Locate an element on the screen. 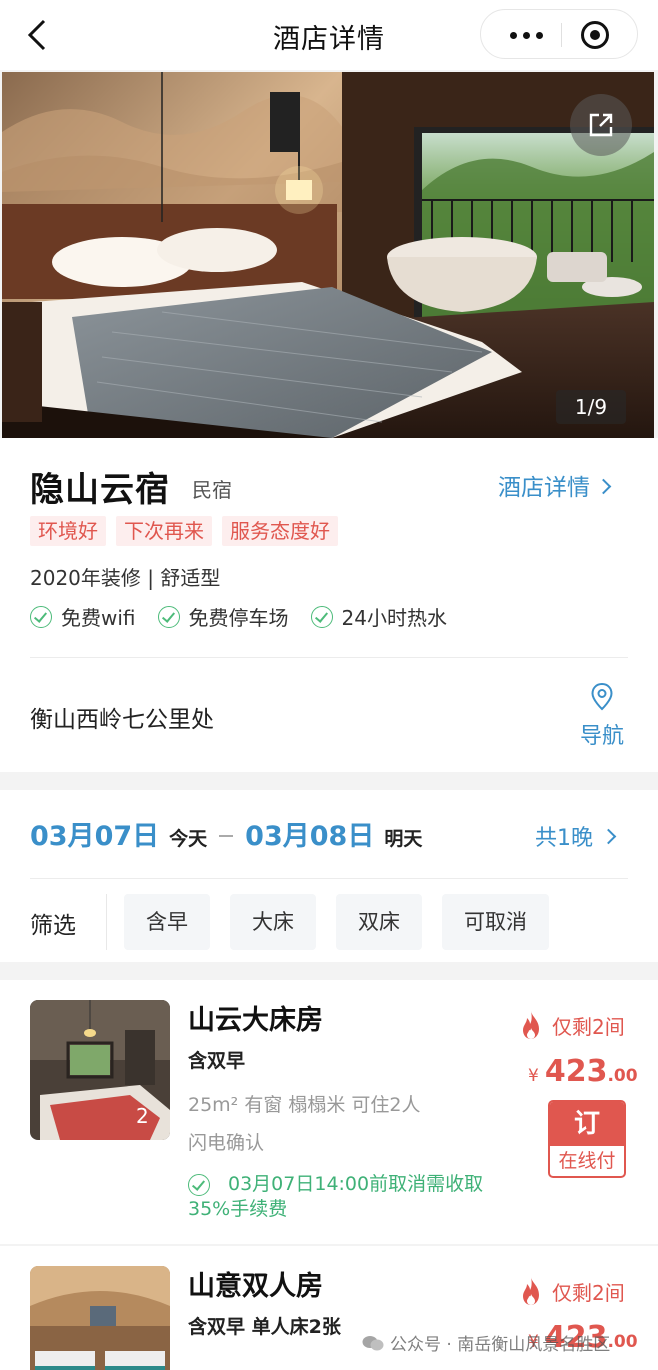  checkout-date: 03月08日 is located at coordinates (310, 836).